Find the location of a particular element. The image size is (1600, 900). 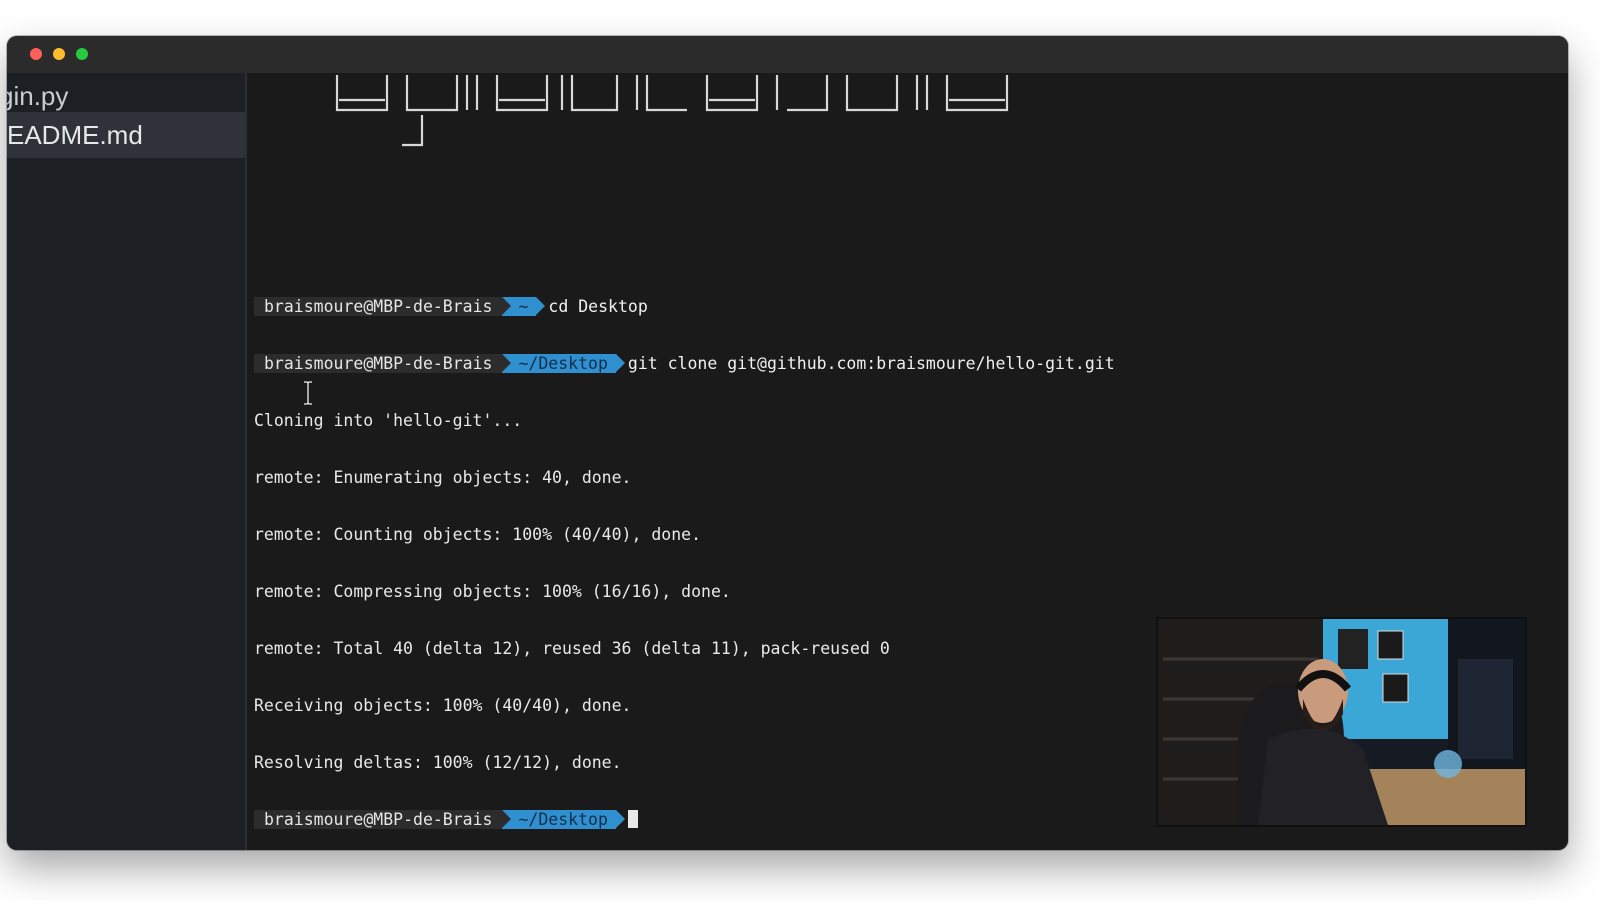

terminal-line: braismoure@MBP-de-Brais ~/Desktop is located at coordinates (684, 819).